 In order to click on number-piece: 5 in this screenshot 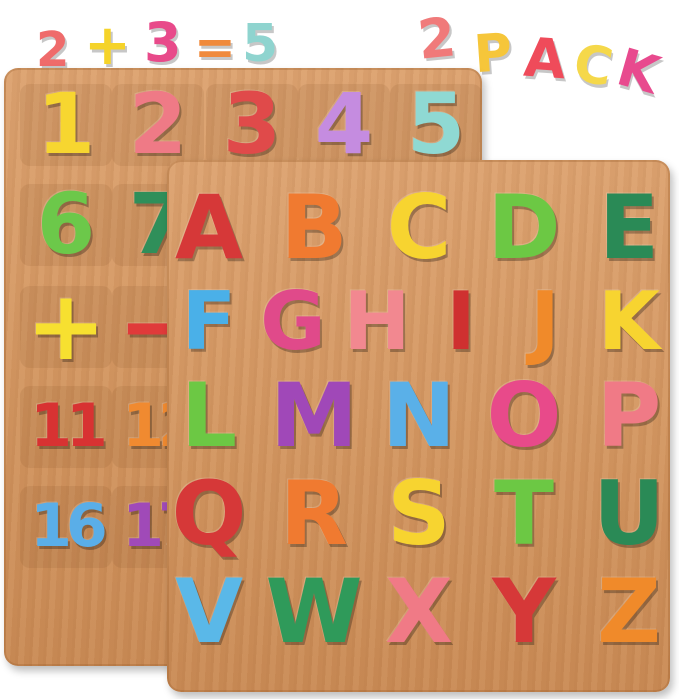, I will do `click(436, 124)`.